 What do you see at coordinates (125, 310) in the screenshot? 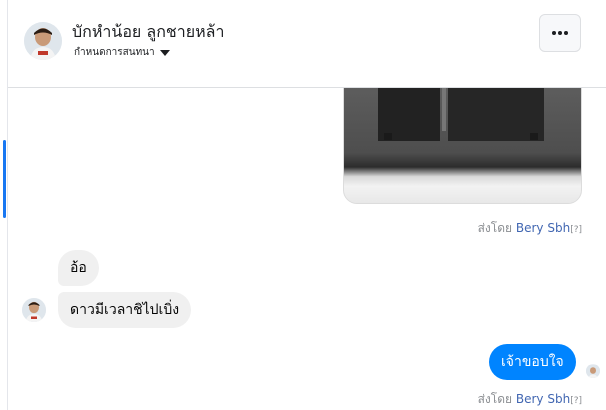
I see `incoming-message: ดาวมีเวลาชิไปเบิ่ง` at bounding box center [125, 310].